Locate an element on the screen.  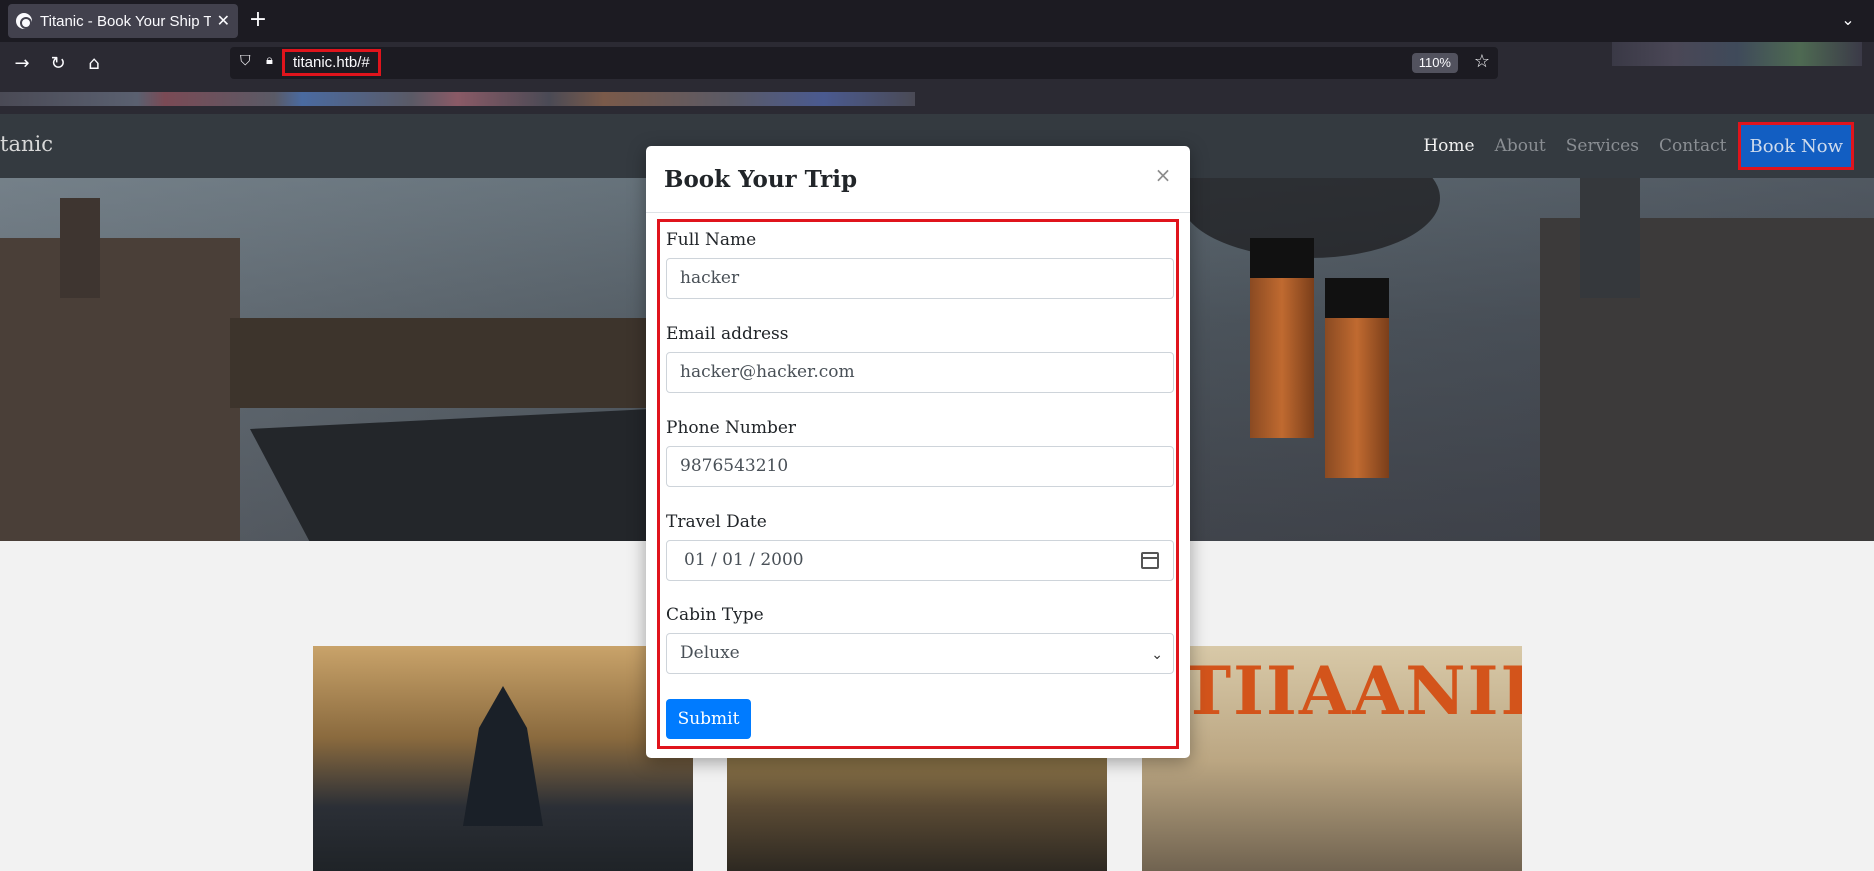
hero-deck-crowd is located at coordinates (450, 363).